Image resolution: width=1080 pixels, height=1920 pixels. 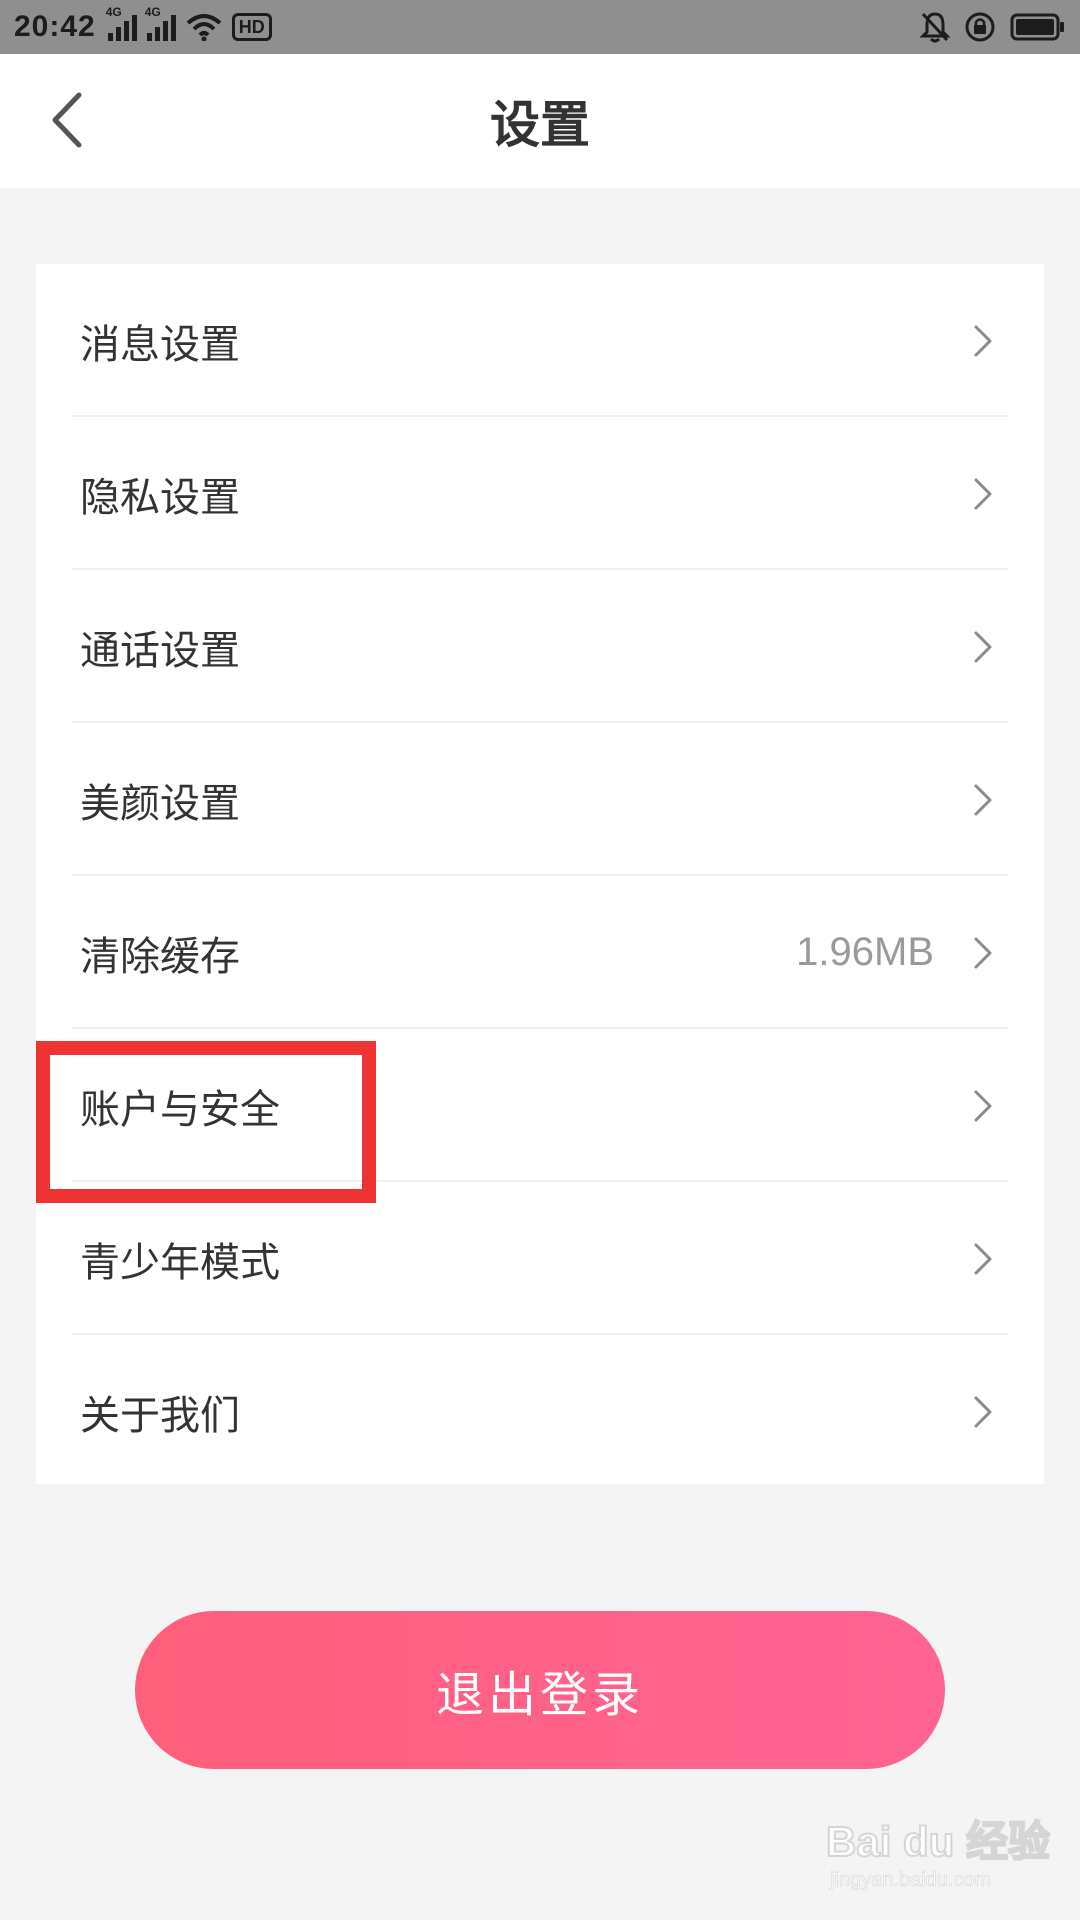 What do you see at coordinates (938, 1841) in the screenshot?
I see `watermark-logo: Bai du 经验` at bounding box center [938, 1841].